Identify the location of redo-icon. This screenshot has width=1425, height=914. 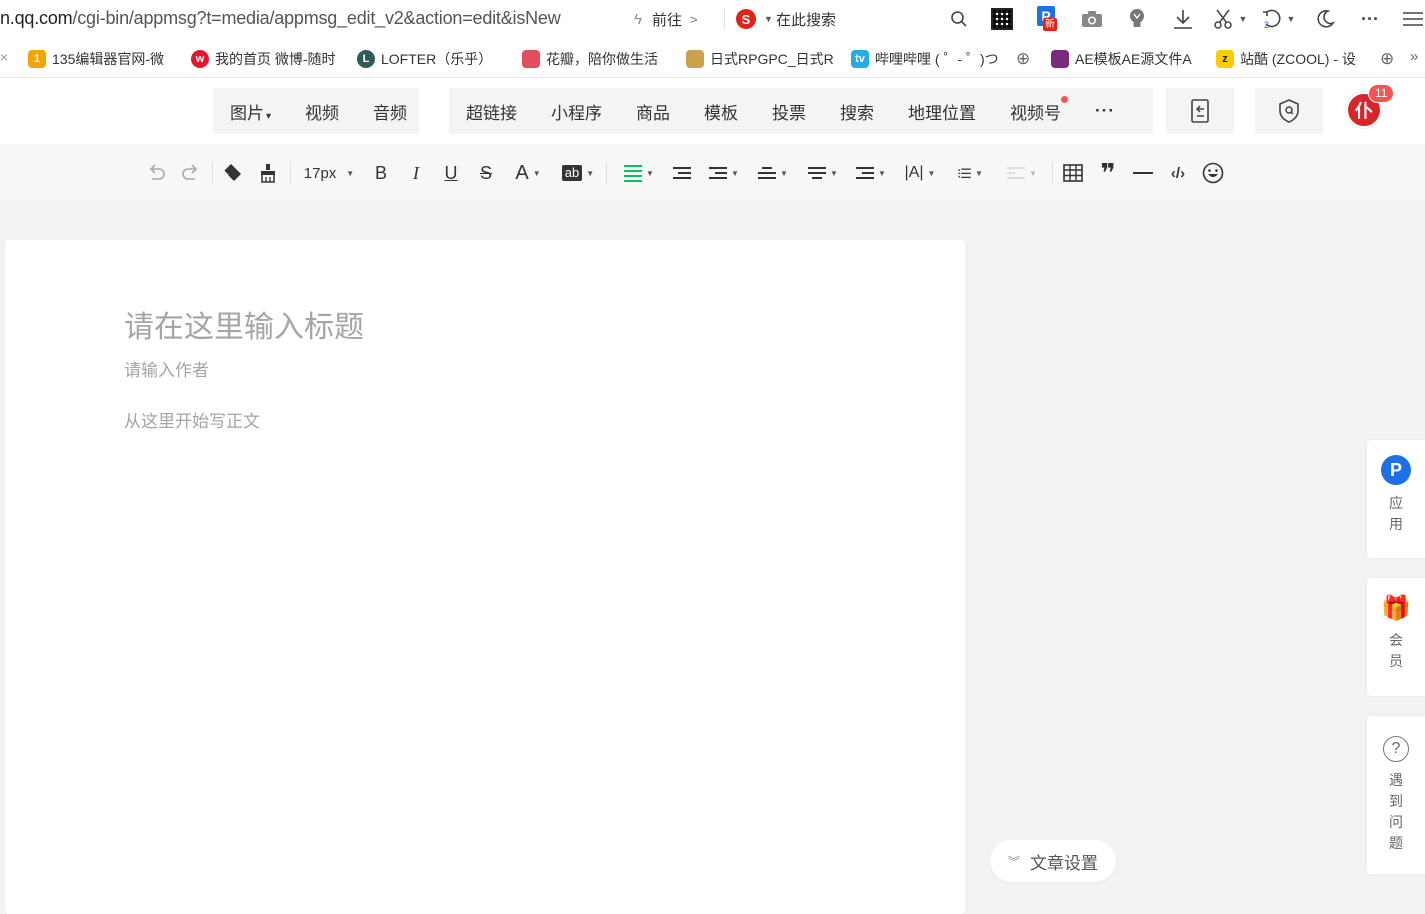
(191, 173).